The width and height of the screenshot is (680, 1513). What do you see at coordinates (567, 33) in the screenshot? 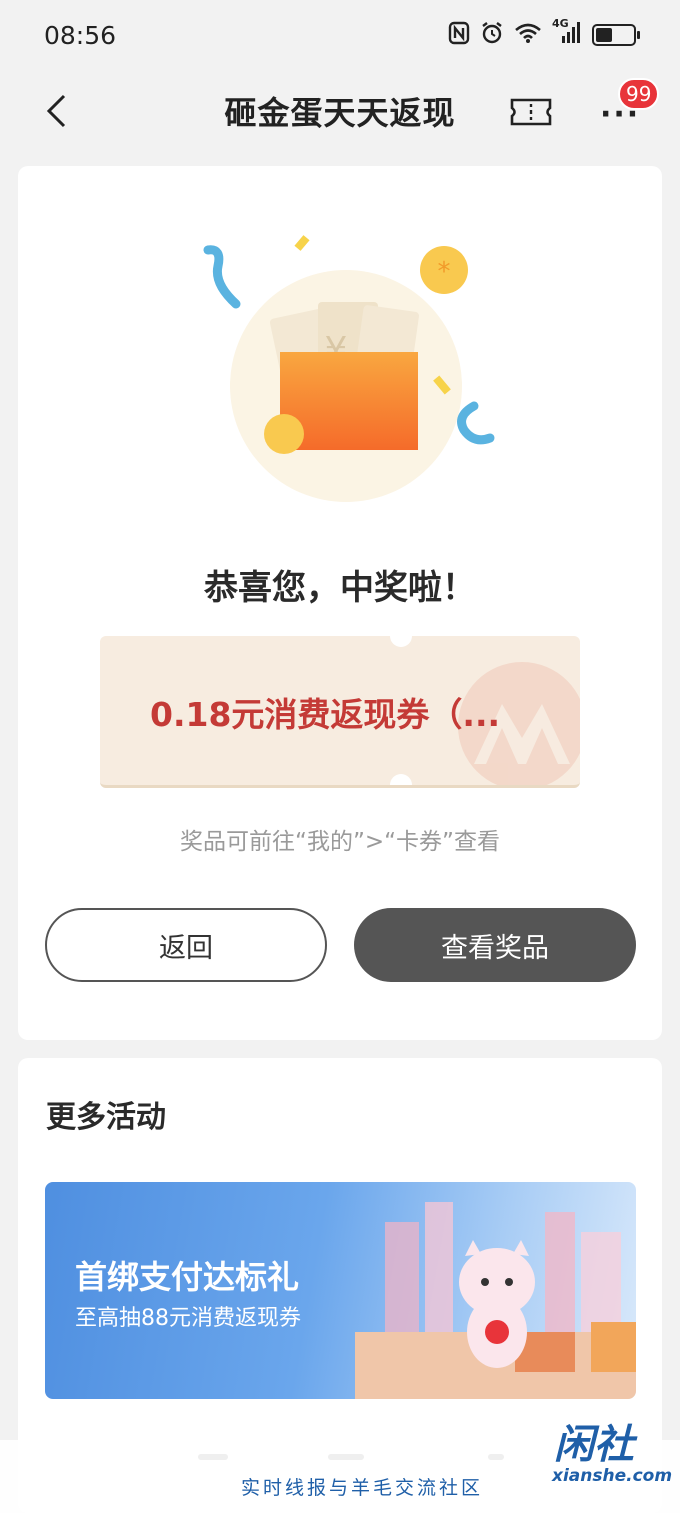
I see `cellular-signal-icon: 4G` at bounding box center [567, 33].